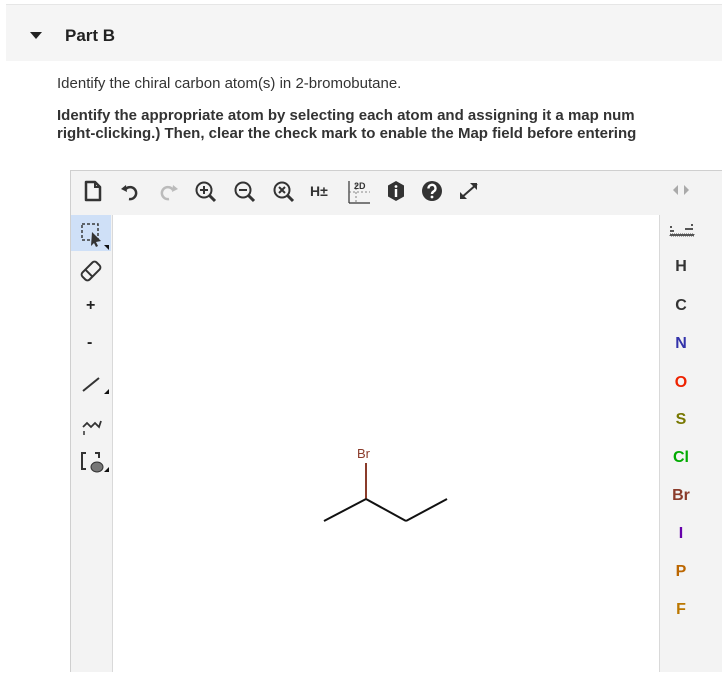 This screenshot has height=677, width=722. Describe the element at coordinates (682, 231) in the screenshot. I see `periodic-table-icon` at that location.